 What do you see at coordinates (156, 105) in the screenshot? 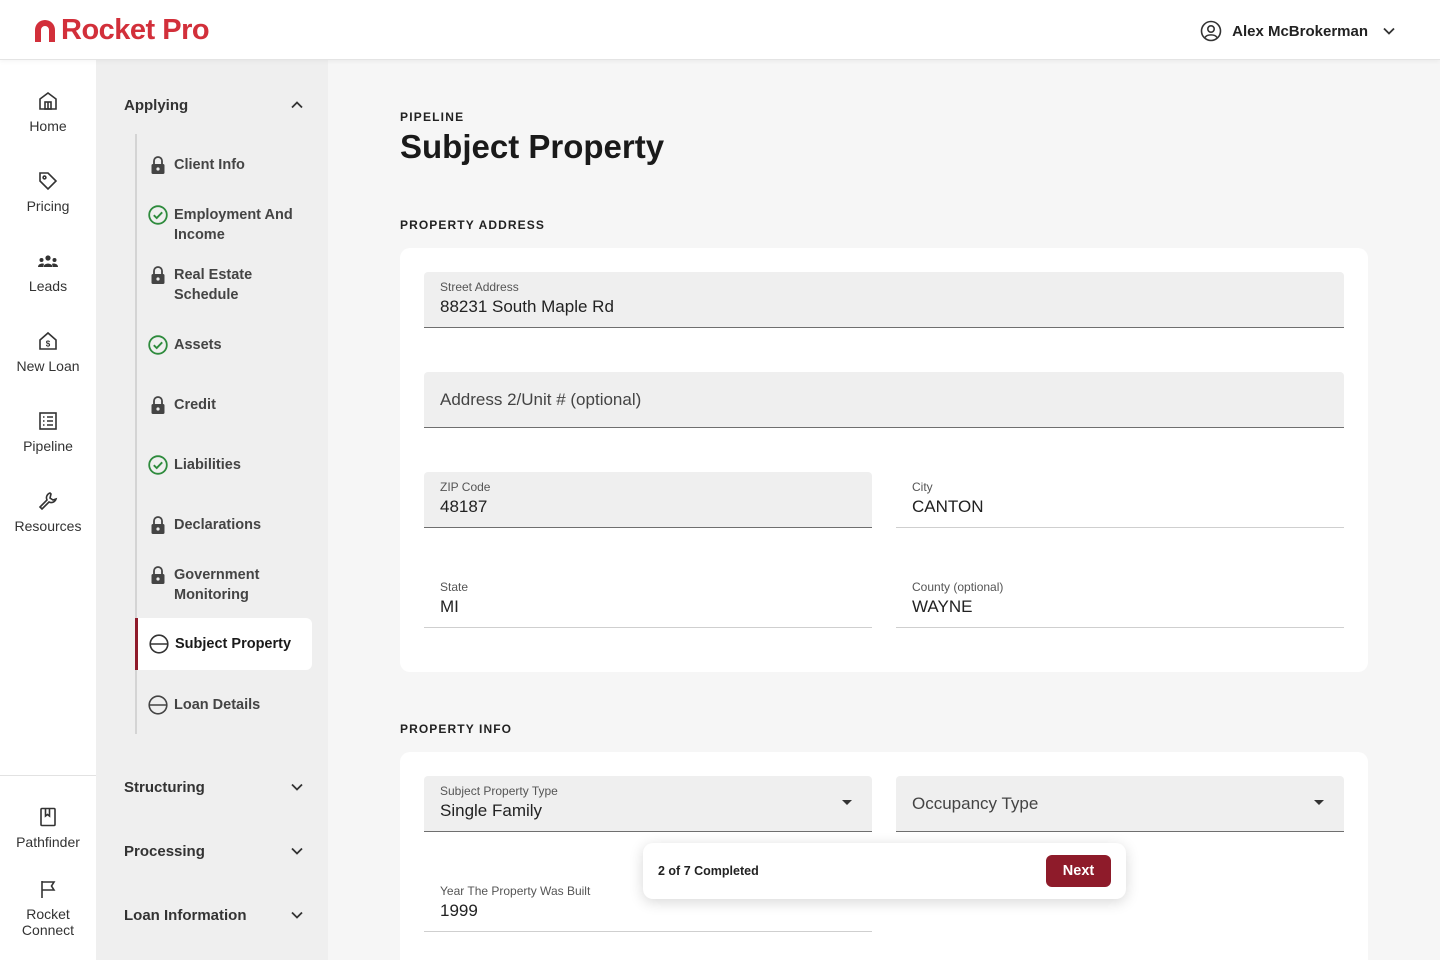
I see `section-title: Applying` at bounding box center [156, 105].